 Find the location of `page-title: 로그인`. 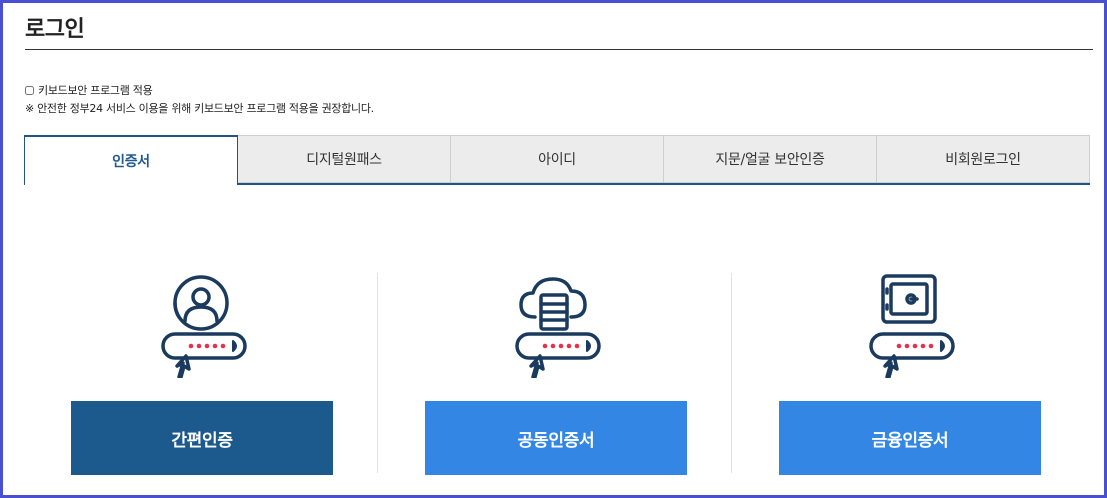

page-title: 로그인 is located at coordinates (55, 29).